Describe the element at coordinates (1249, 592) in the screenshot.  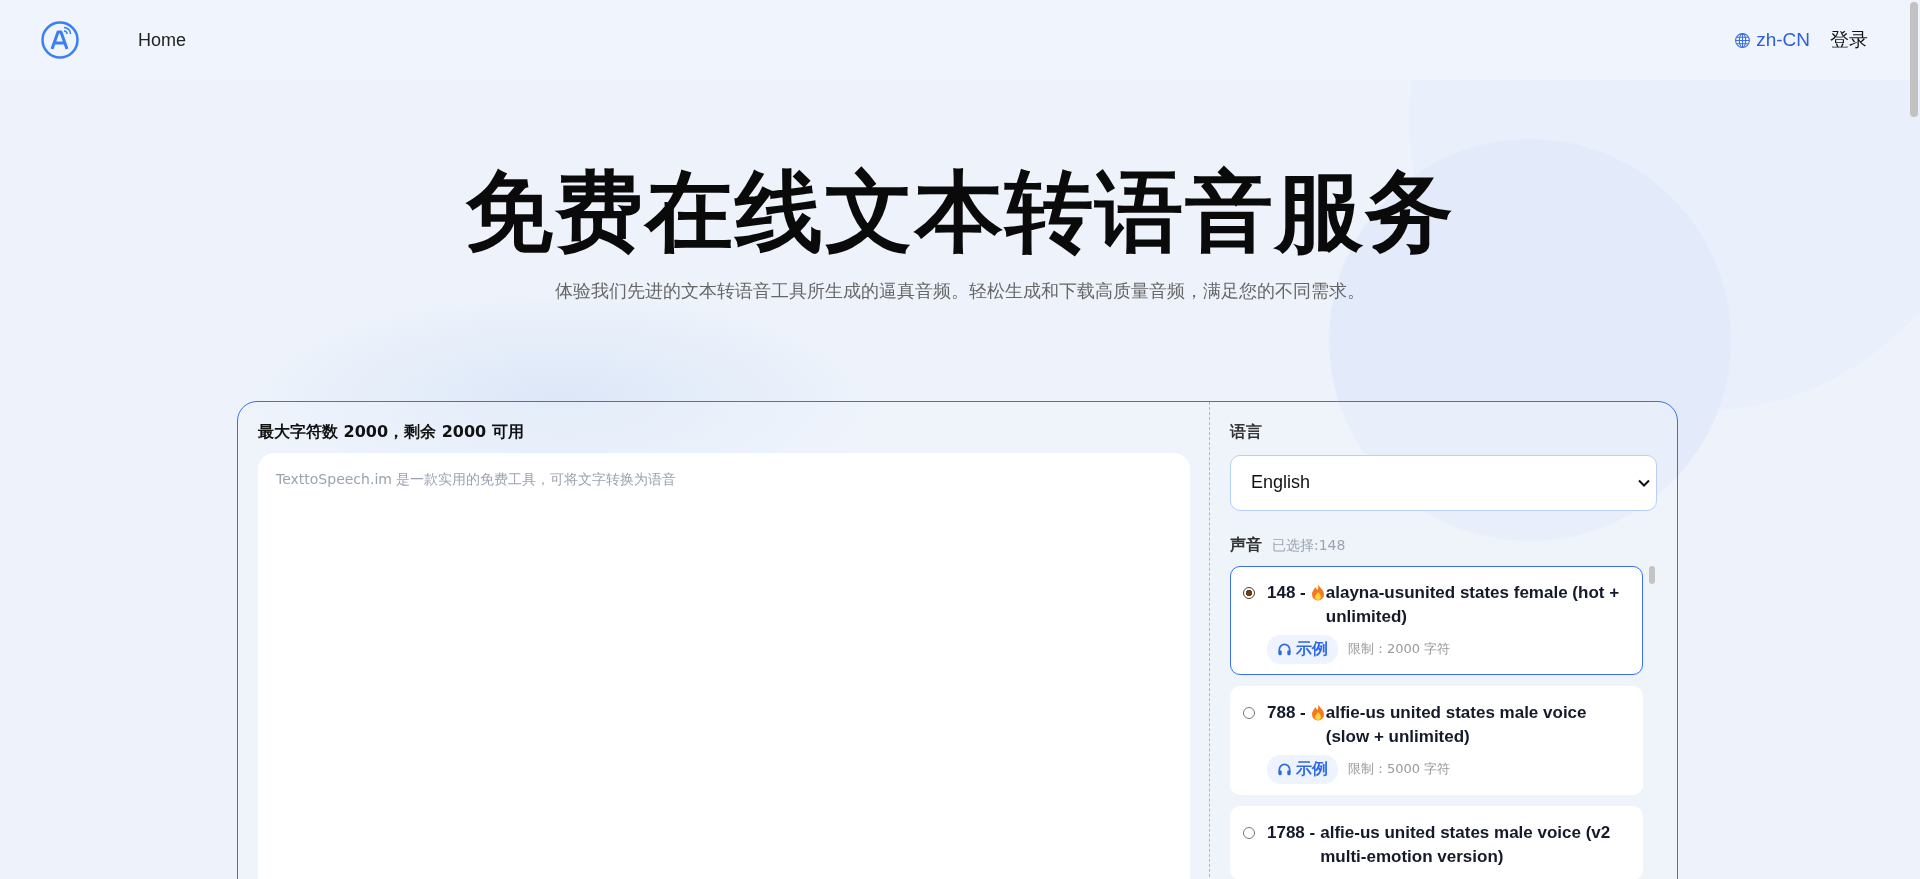
I see `radio-button` at that location.